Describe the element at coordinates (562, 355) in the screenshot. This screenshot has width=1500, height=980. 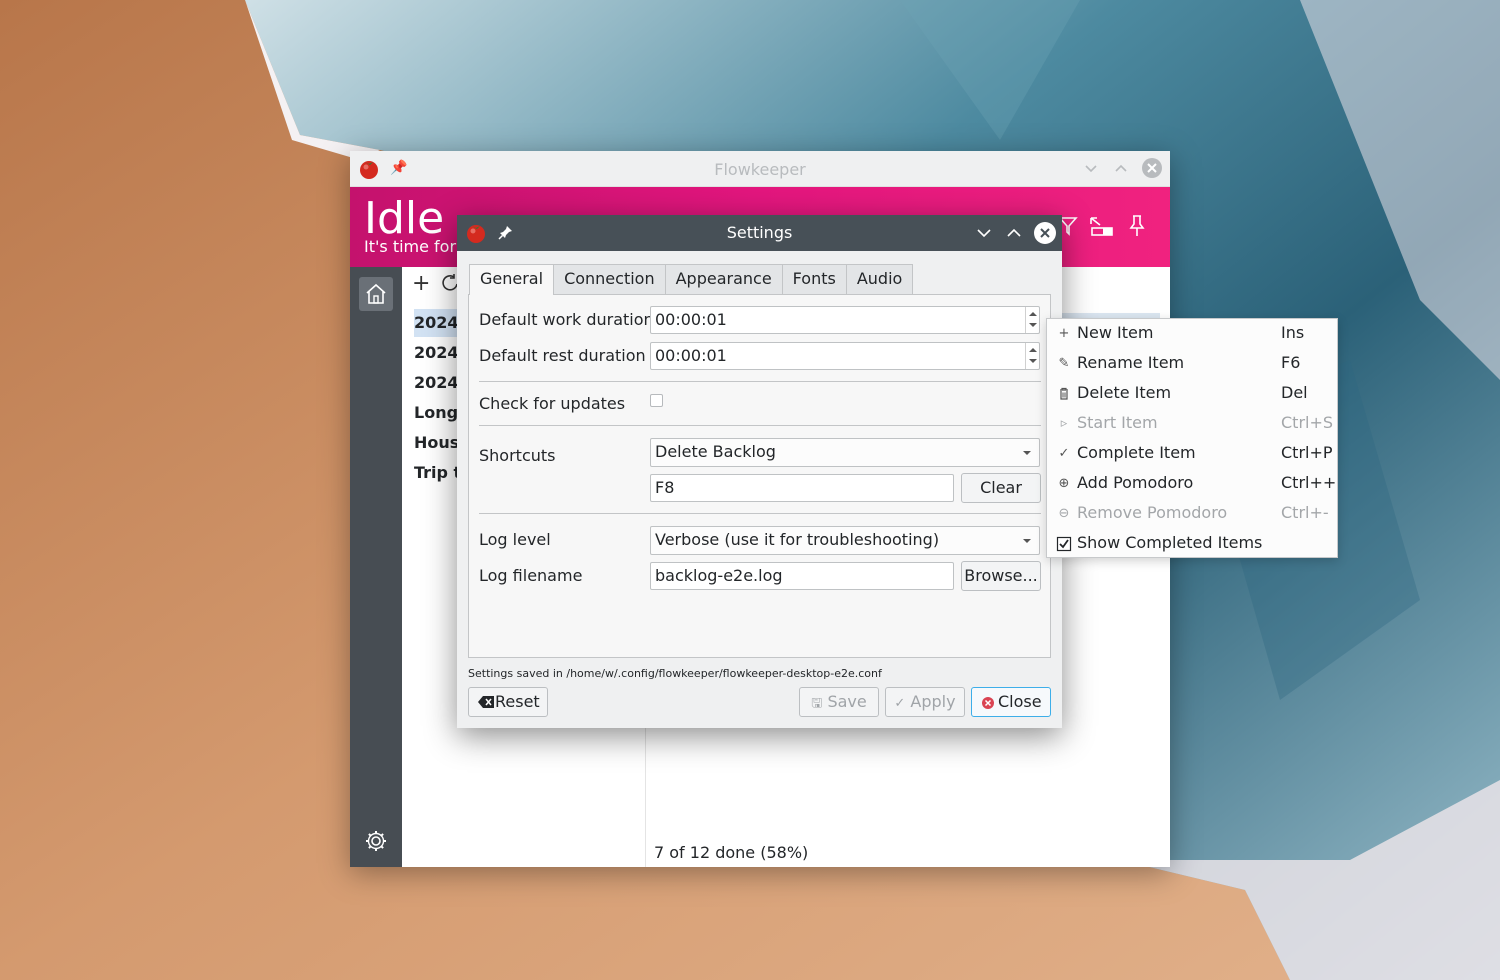
I see `rest-duration-label: Default rest duration` at that location.